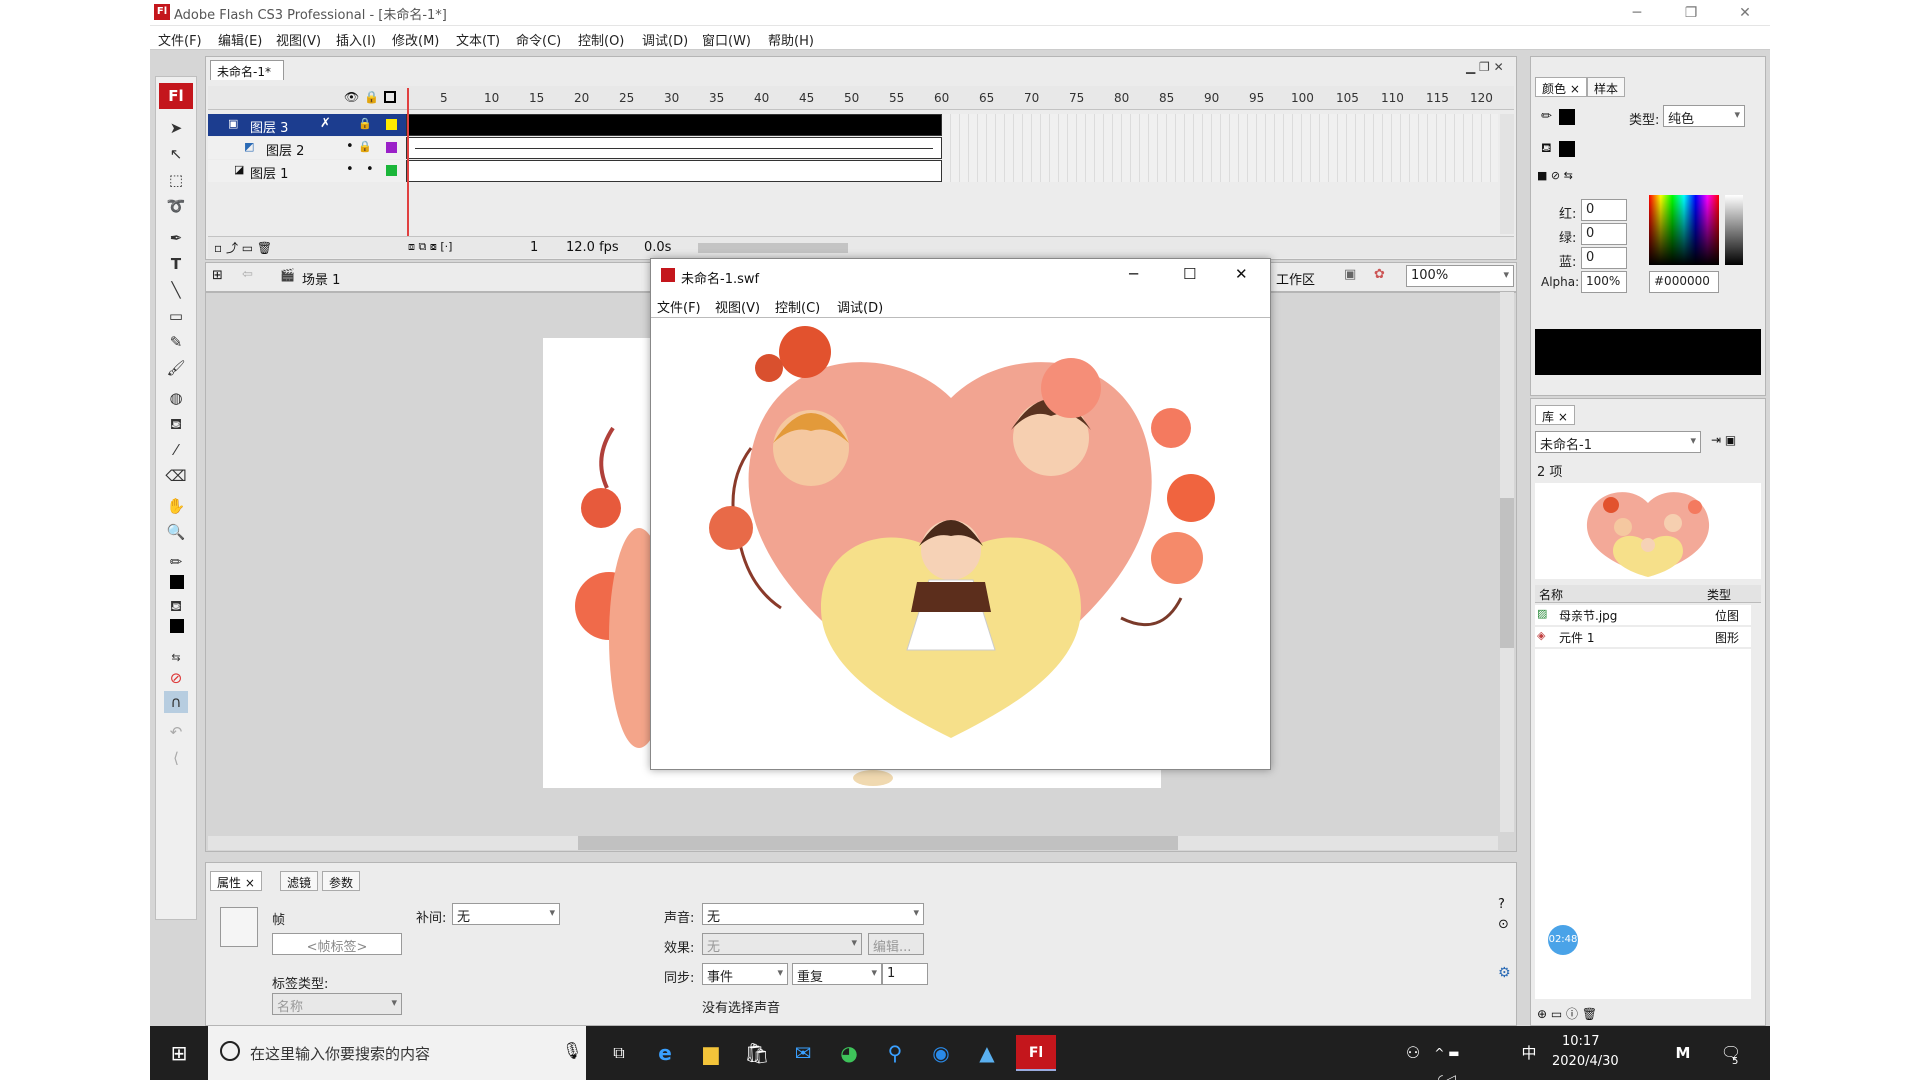  What do you see at coordinates (1503, 924) in the screenshot?
I see `expand-icon: ⊙` at bounding box center [1503, 924].